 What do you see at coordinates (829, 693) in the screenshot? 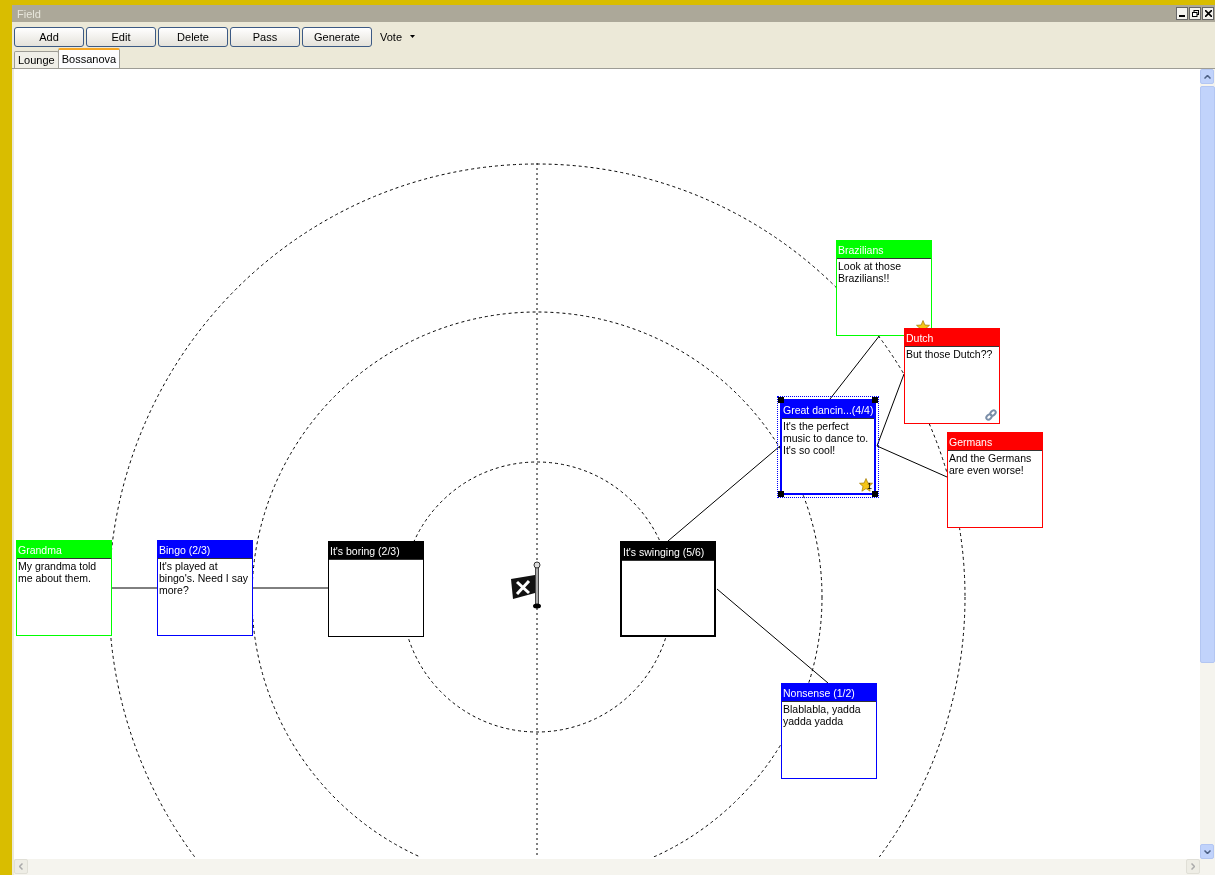
I see `card-title: Nonsense (1/2)` at bounding box center [829, 693].